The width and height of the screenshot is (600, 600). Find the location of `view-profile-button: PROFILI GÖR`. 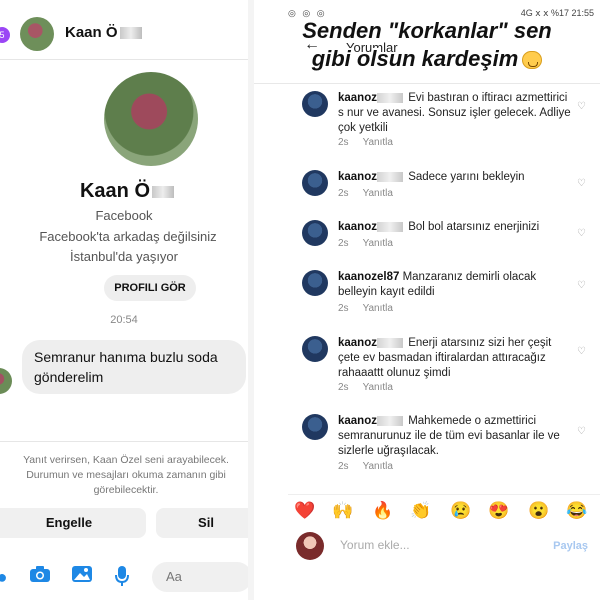

view-profile-button: PROFILI GÖR is located at coordinates (150, 288).